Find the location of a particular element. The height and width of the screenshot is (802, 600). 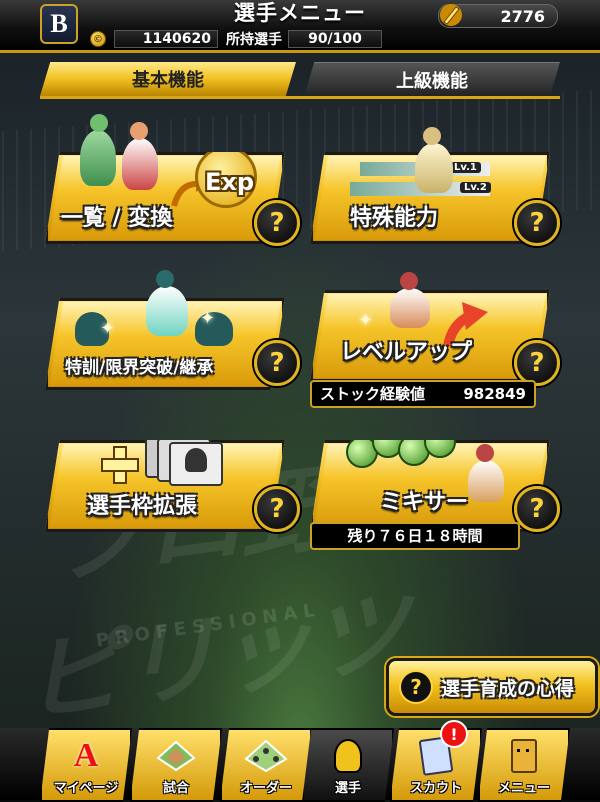

nav-menu: メニュー is located at coordinates (524, 765).